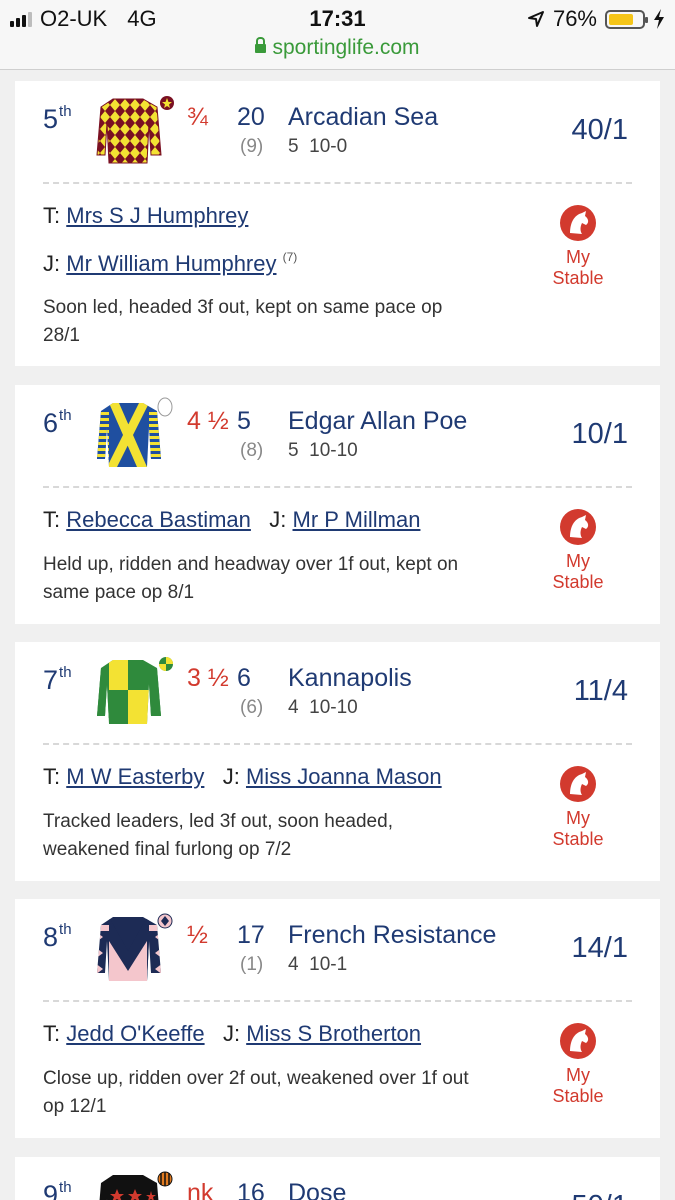 The image size is (675, 1200). What do you see at coordinates (244, 421) in the screenshot?
I see `saddle-number: 5` at bounding box center [244, 421].